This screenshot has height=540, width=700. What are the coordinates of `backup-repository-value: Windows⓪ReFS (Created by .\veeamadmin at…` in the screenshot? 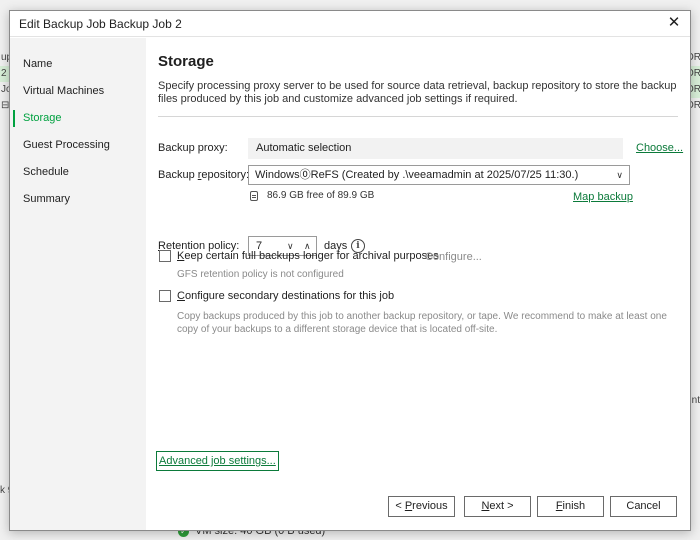 It's located at (417, 175).